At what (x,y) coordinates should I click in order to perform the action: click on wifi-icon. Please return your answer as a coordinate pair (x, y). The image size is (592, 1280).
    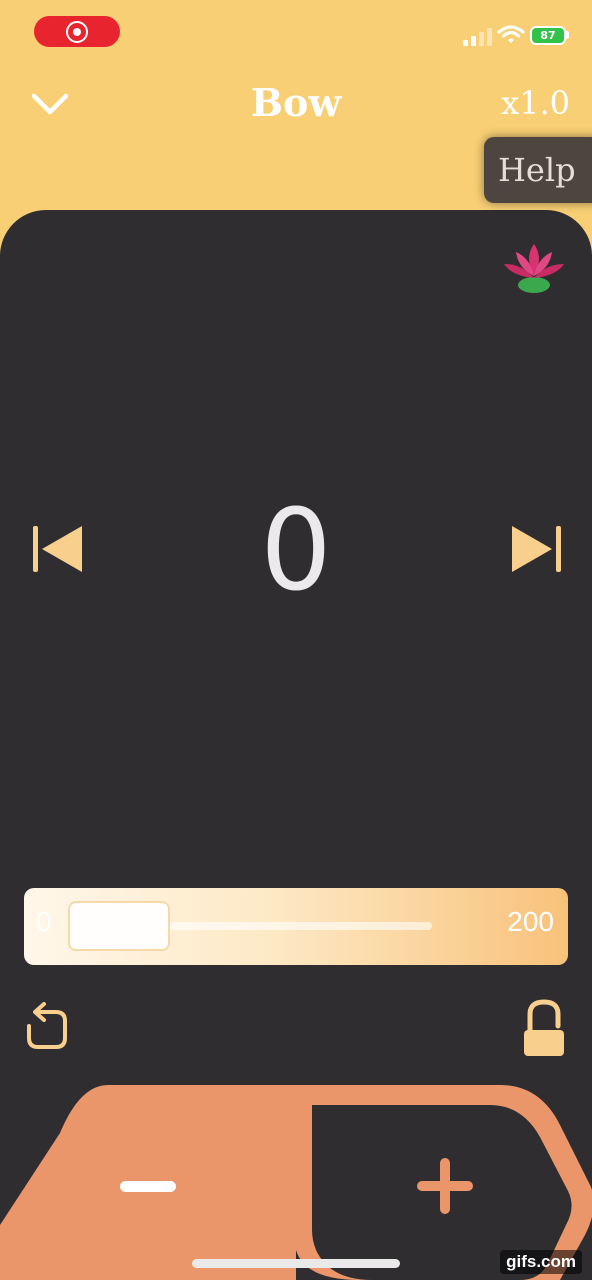
    Looking at the image, I should click on (511, 34).